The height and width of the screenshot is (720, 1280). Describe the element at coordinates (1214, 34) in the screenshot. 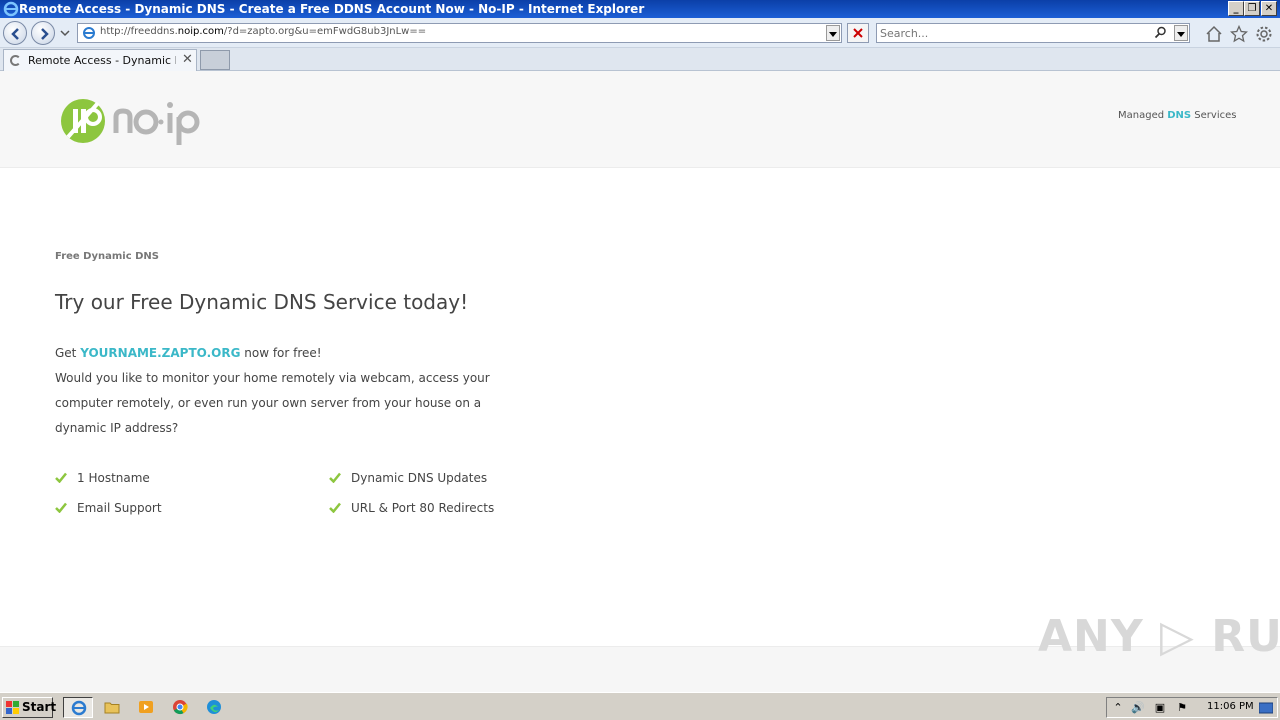

I see `home-icon` at that location.